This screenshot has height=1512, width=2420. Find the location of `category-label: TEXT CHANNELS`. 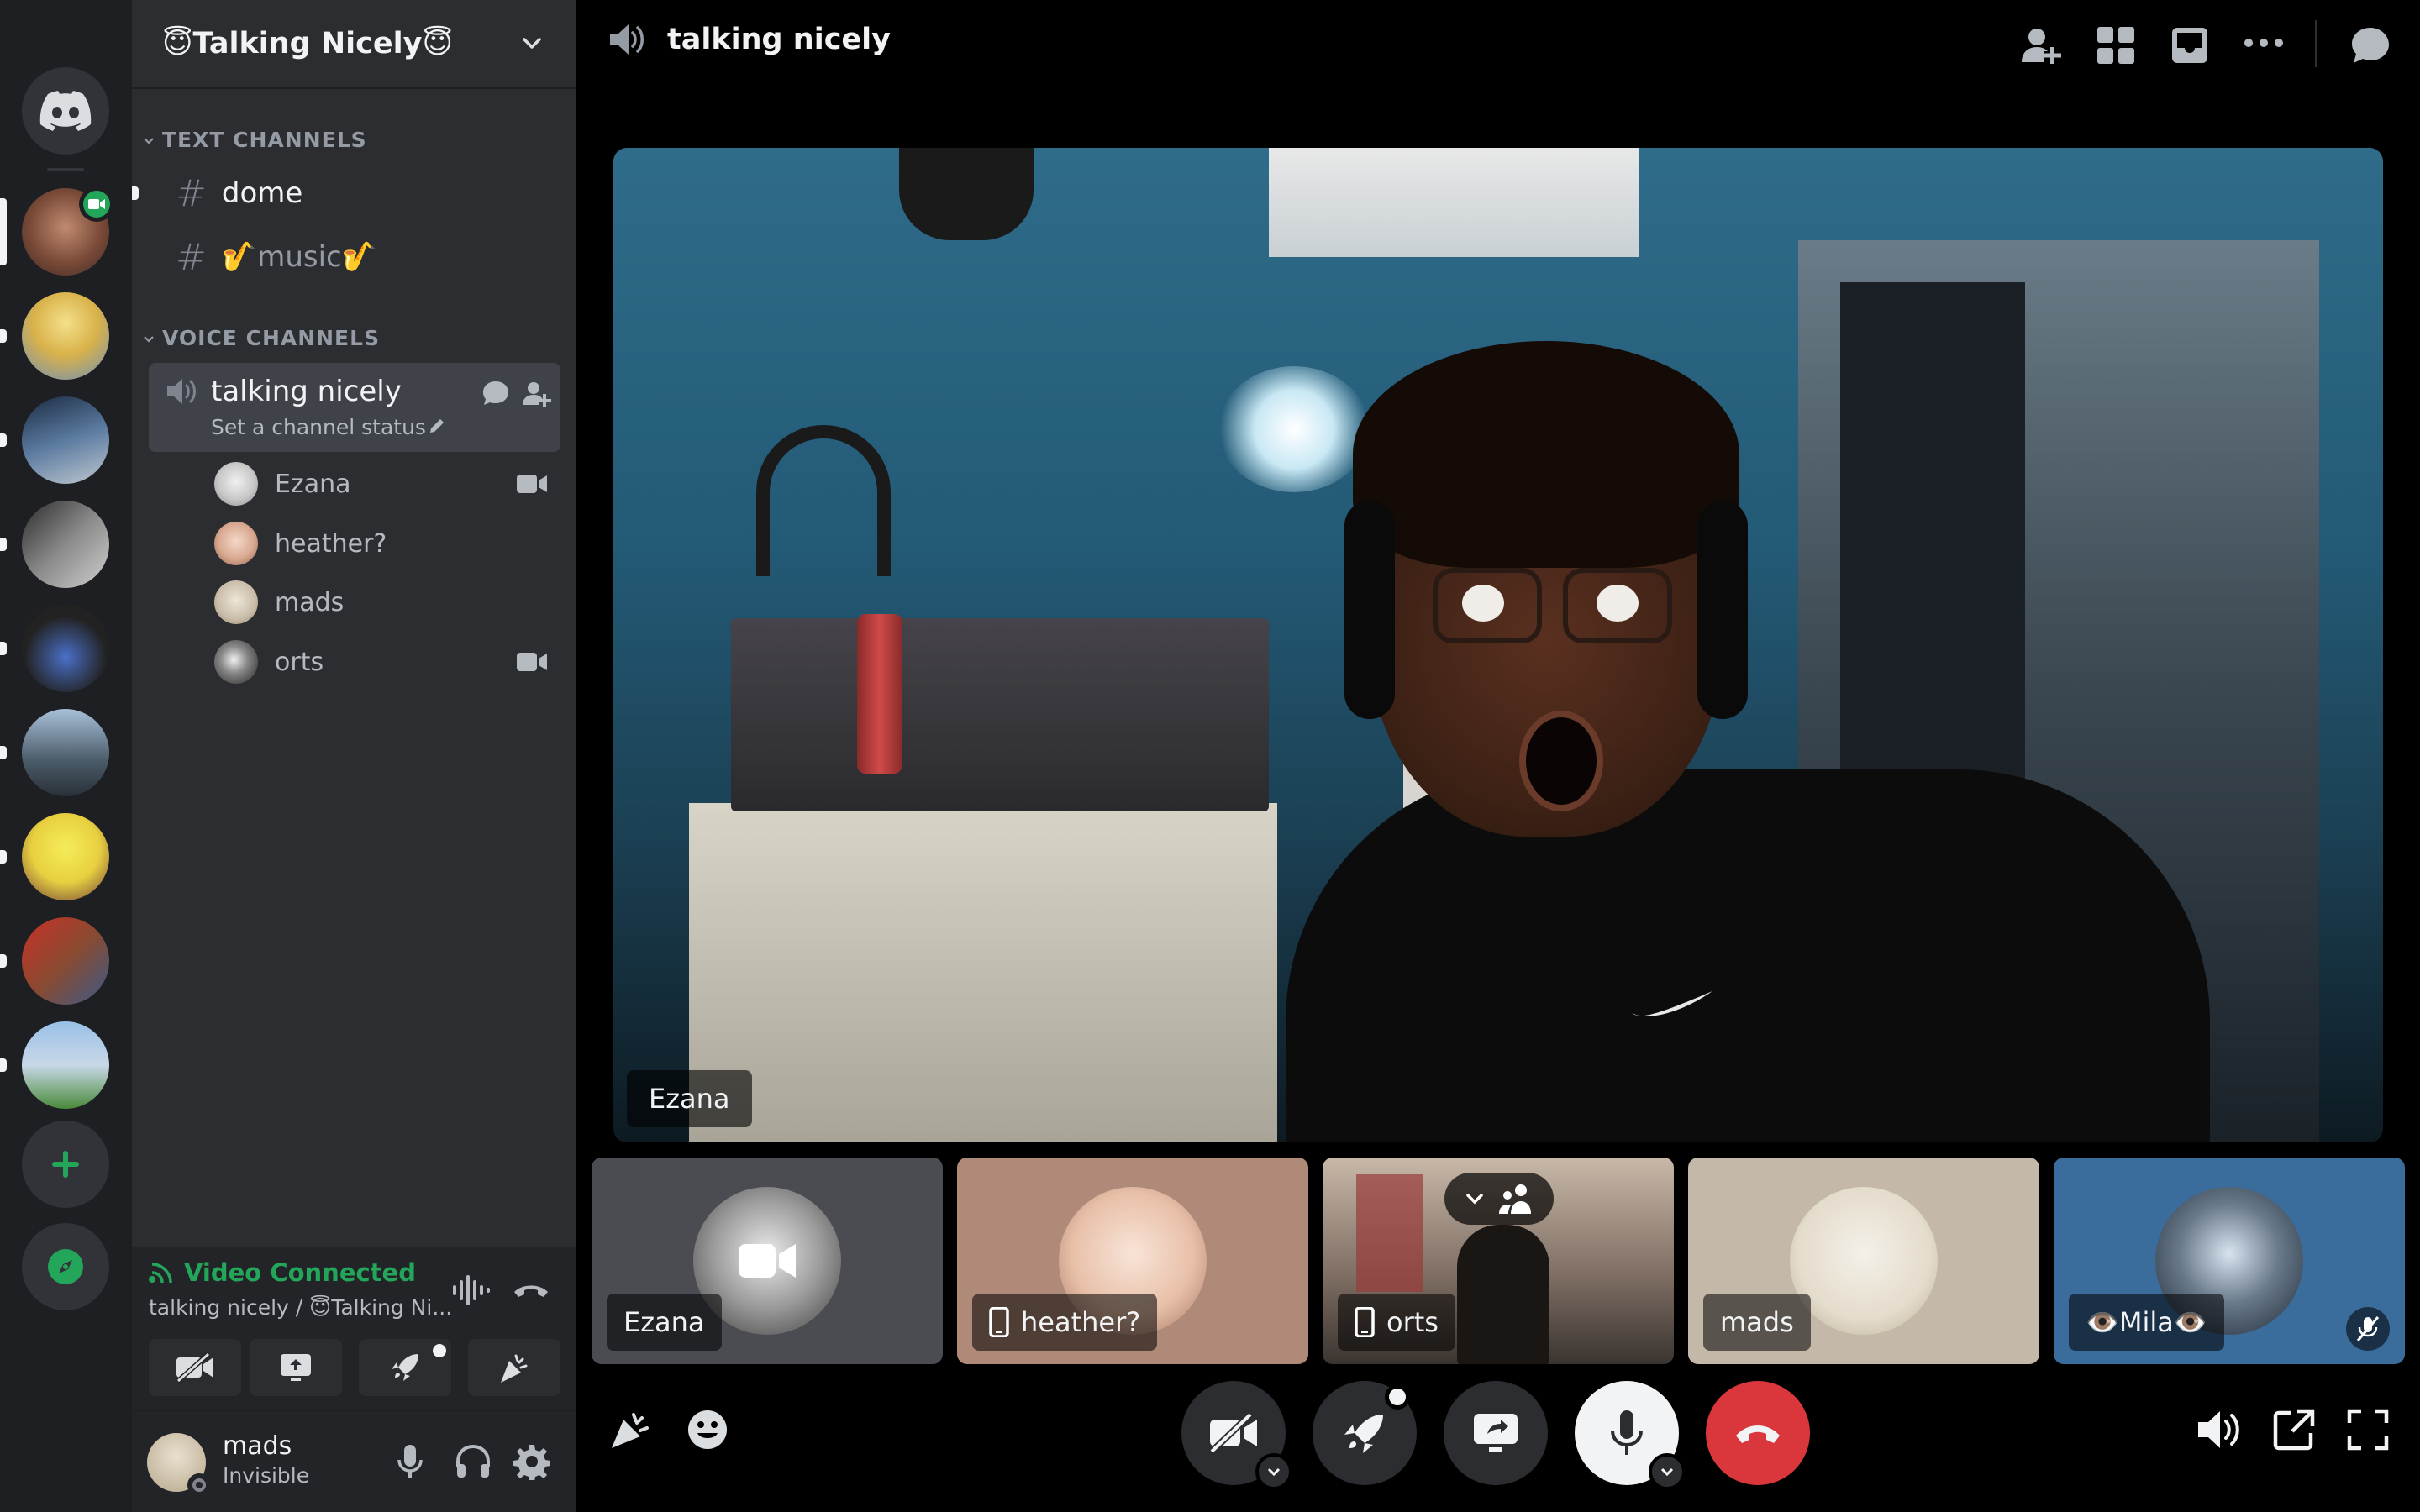

category-label: TEXT CHANNELS is located at coordinates (264, 140).